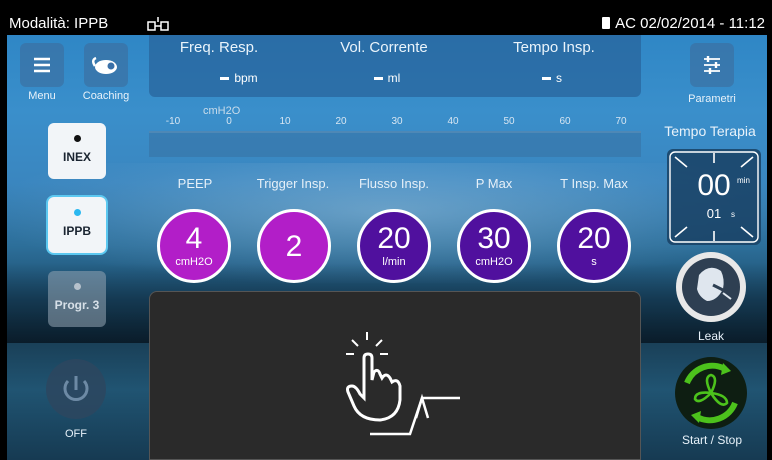 This screenshot has height=460, width=772. What do you see at coordinates (711, 336) in the screenshot?
I see `leak-label: Leak` at bounding box center [711, 336].